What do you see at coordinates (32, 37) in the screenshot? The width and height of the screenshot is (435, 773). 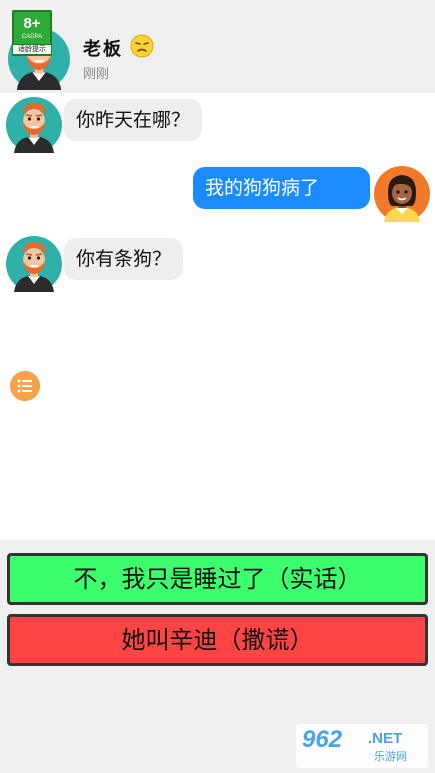 I see `age-rating-code: CADPA` at bounding box center [32, 37].